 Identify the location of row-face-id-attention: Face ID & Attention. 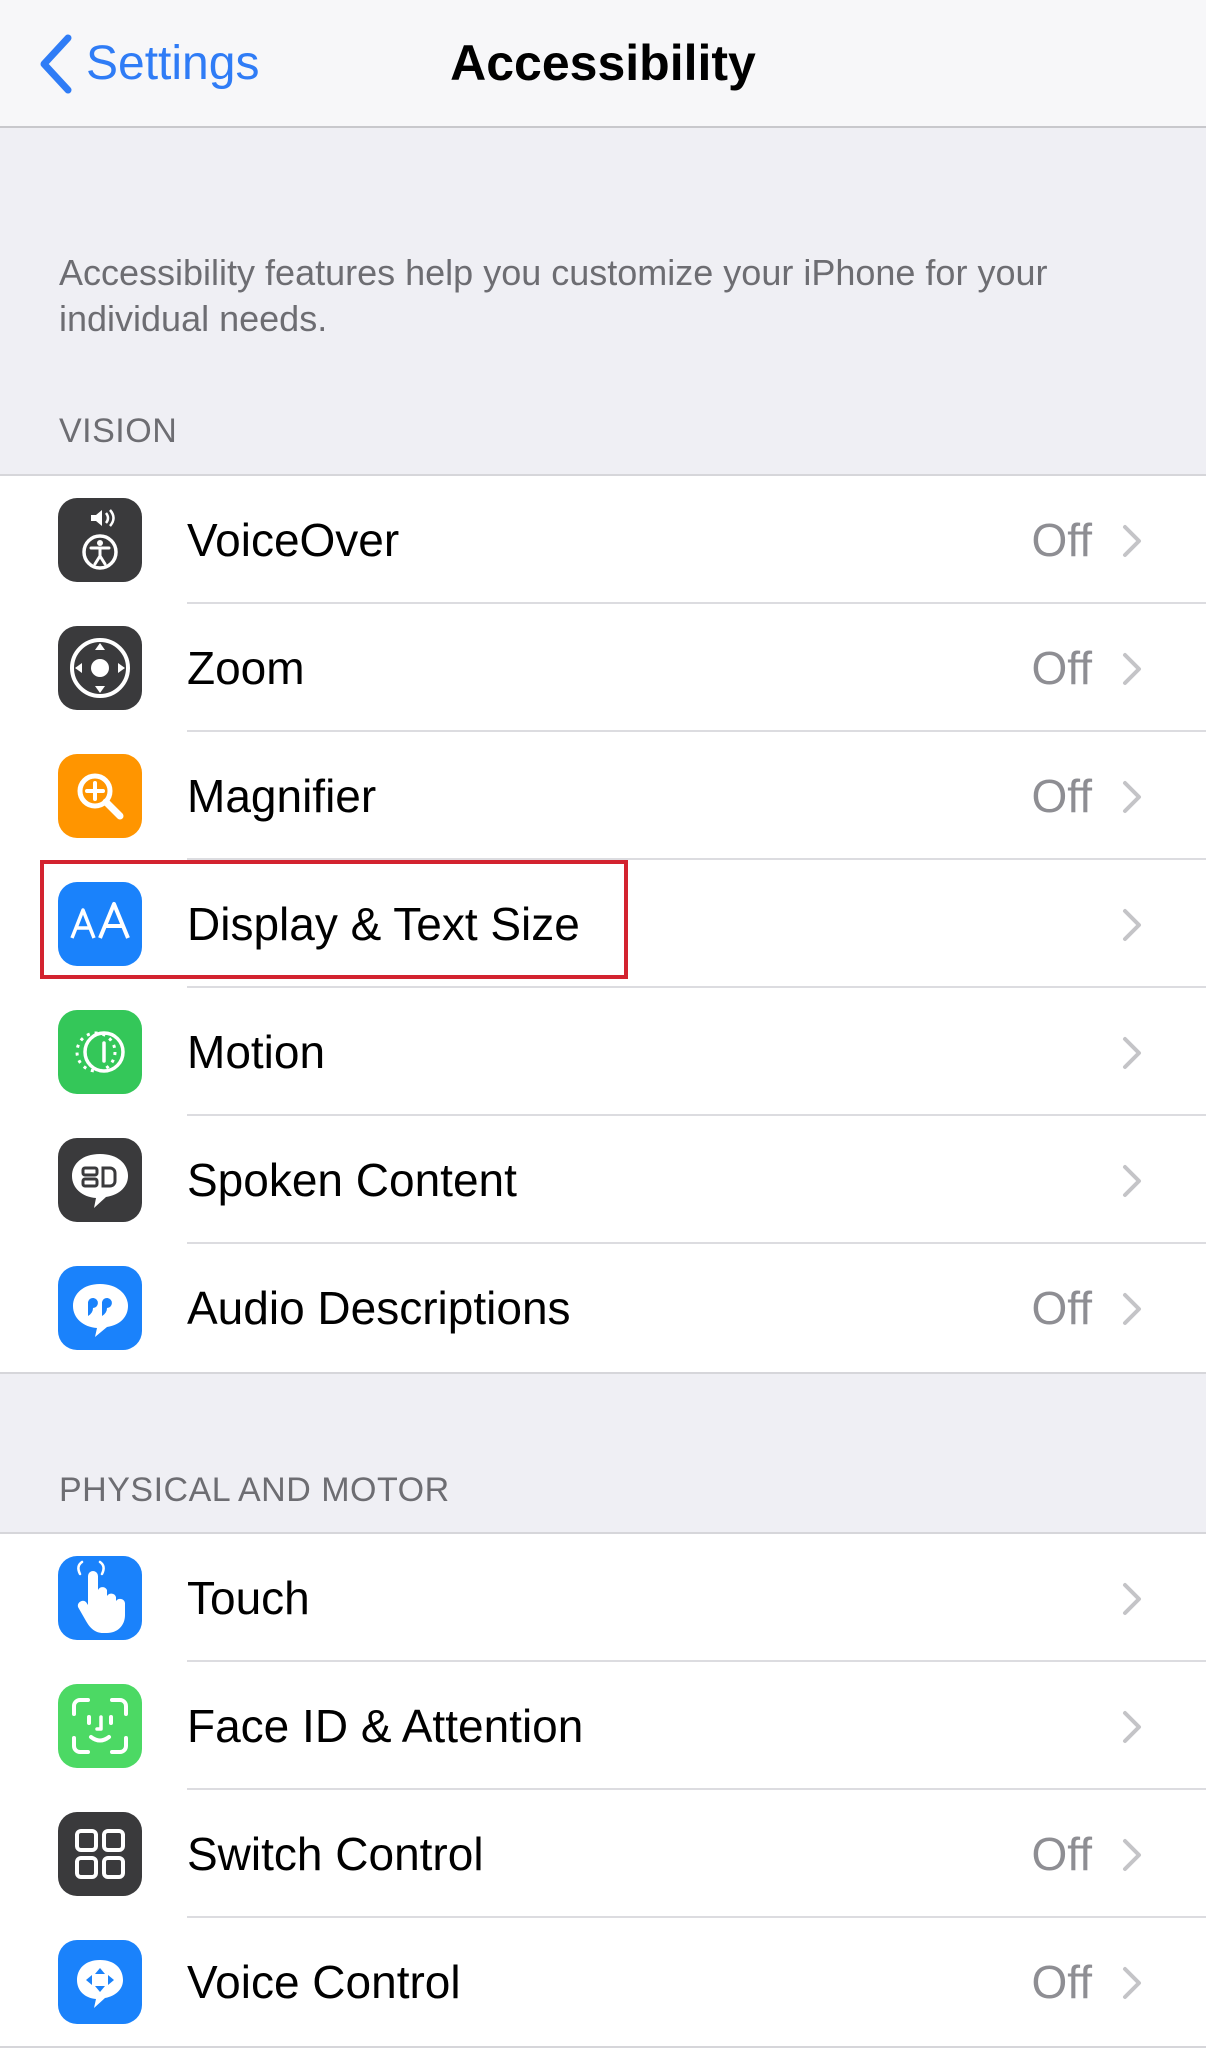
(603, 1726).